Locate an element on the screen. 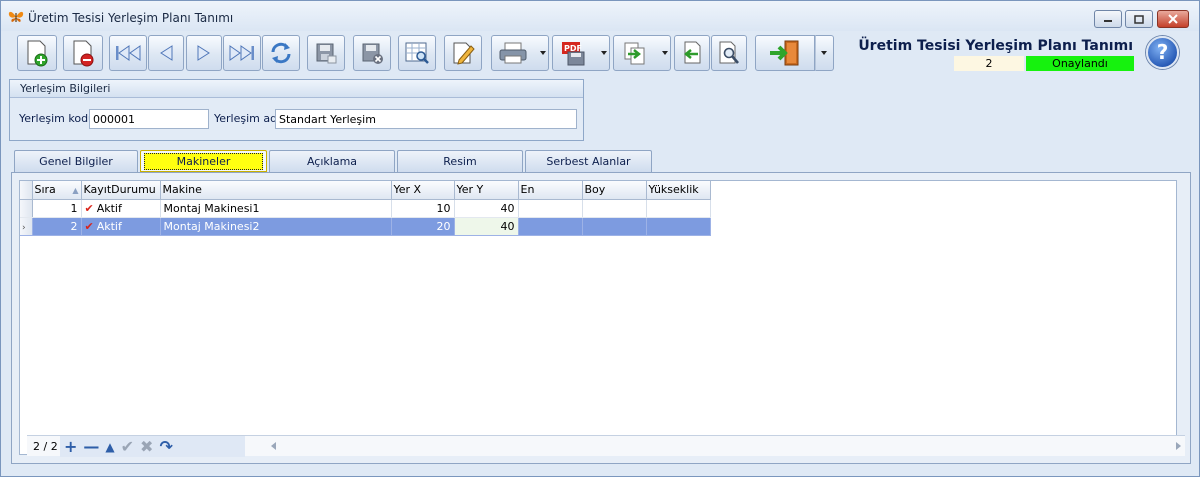 This screenshot has height=477, width=1200. code-input is located at coordinates (149, 119).